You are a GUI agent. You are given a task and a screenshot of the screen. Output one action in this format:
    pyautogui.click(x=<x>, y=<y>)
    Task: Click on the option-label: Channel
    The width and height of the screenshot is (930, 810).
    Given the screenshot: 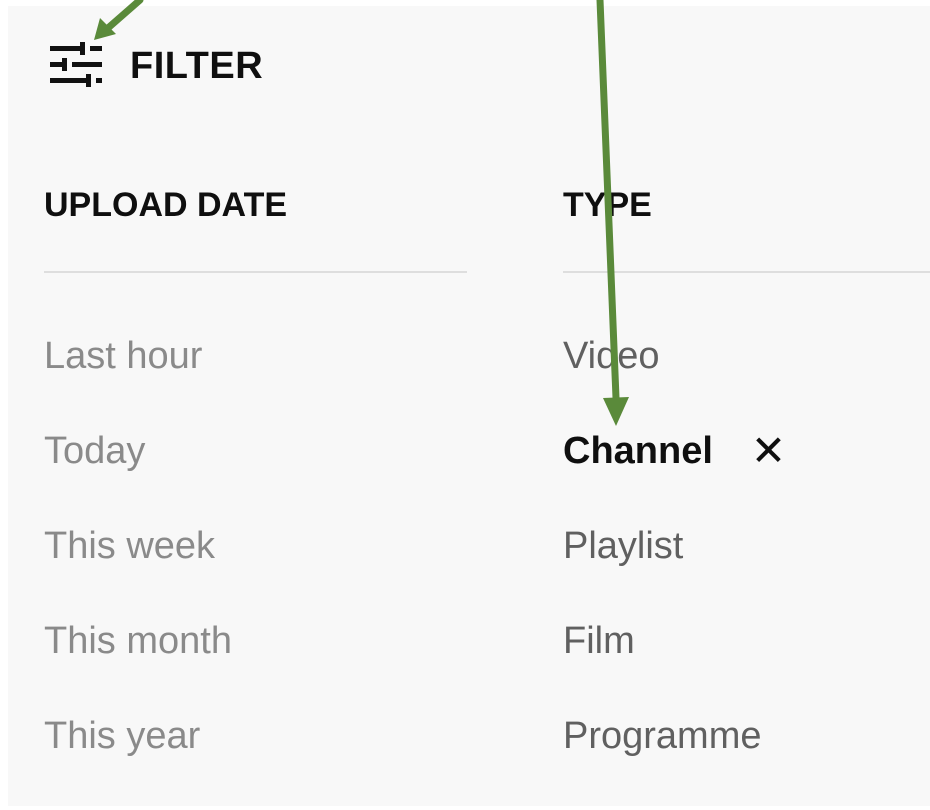 What is the action you would take?
    pyautogui.click(x=638, y=451)
    